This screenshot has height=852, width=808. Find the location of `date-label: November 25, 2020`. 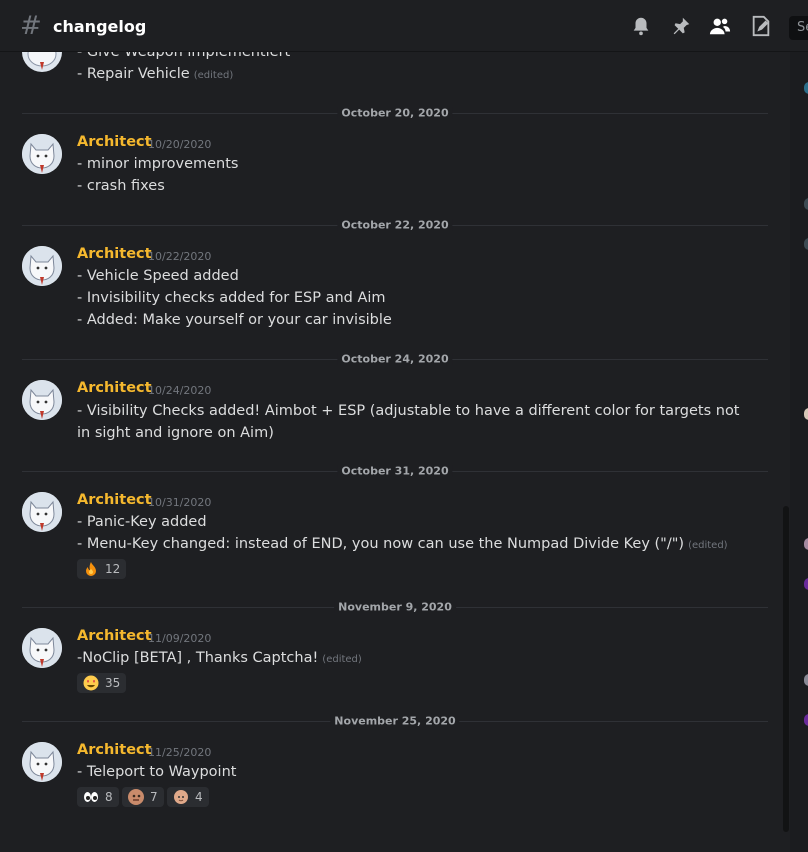

date-label: November 25, 2020 is located at coordinates (395, 721).